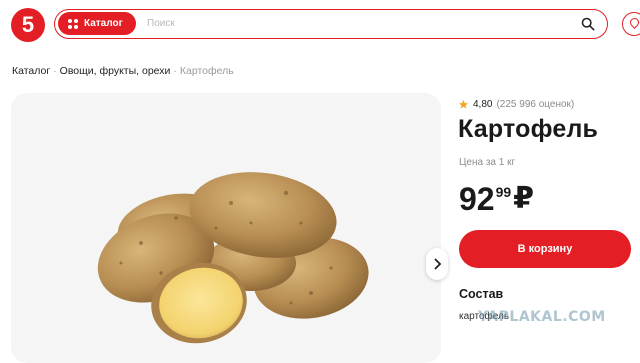  Describe the element at coordinates (483, 104) in the screenshot. I see `rating-value: 4,80` at that location.